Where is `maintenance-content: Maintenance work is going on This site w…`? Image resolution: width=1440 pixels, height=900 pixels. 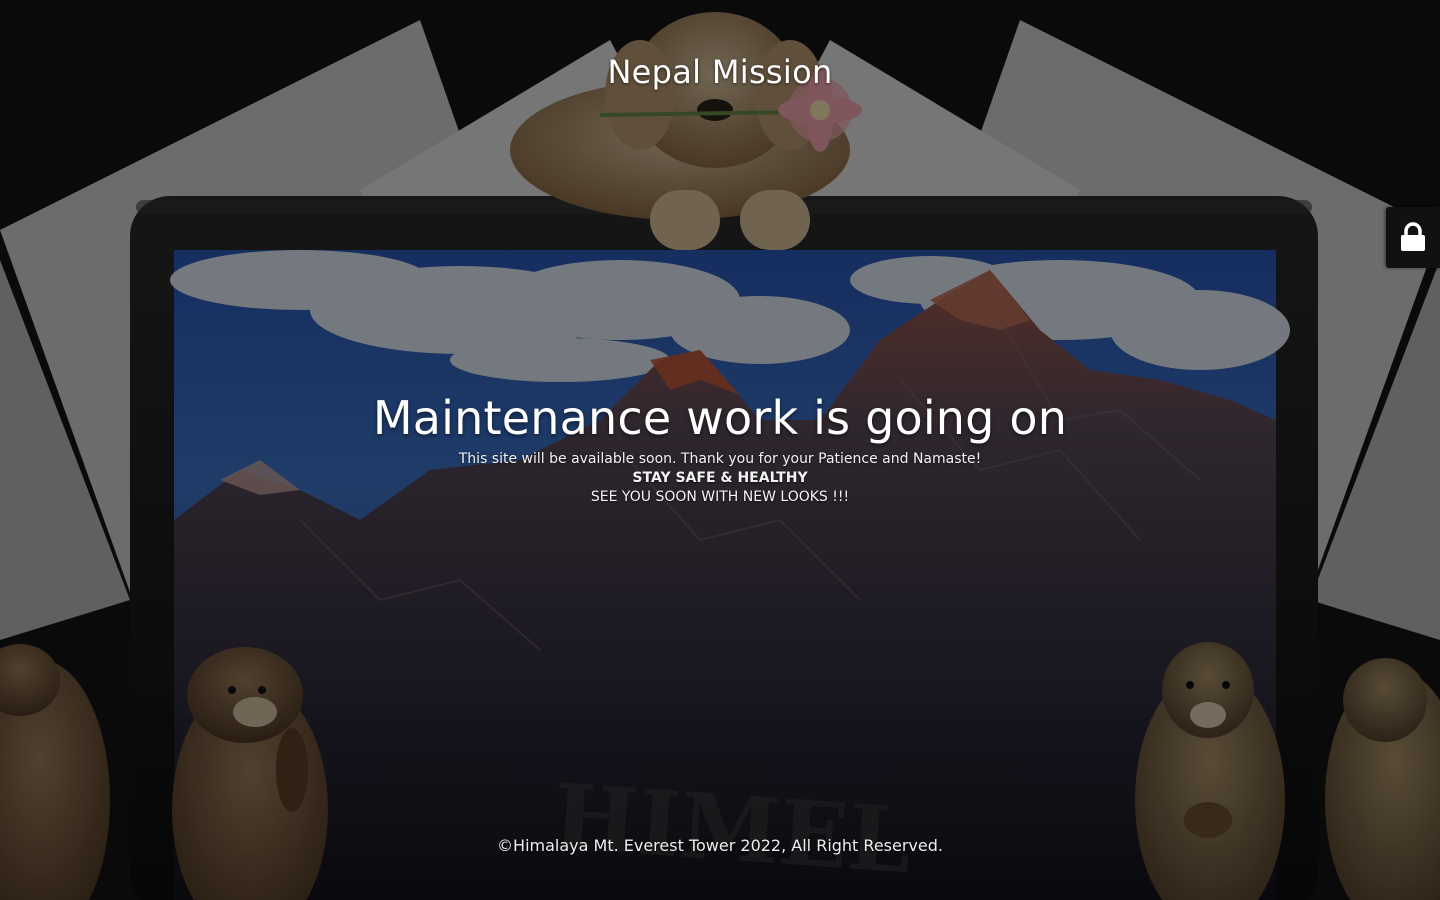
maintenance-content: Maintenance work is going on This site w… is located at coordinates (720, 447).